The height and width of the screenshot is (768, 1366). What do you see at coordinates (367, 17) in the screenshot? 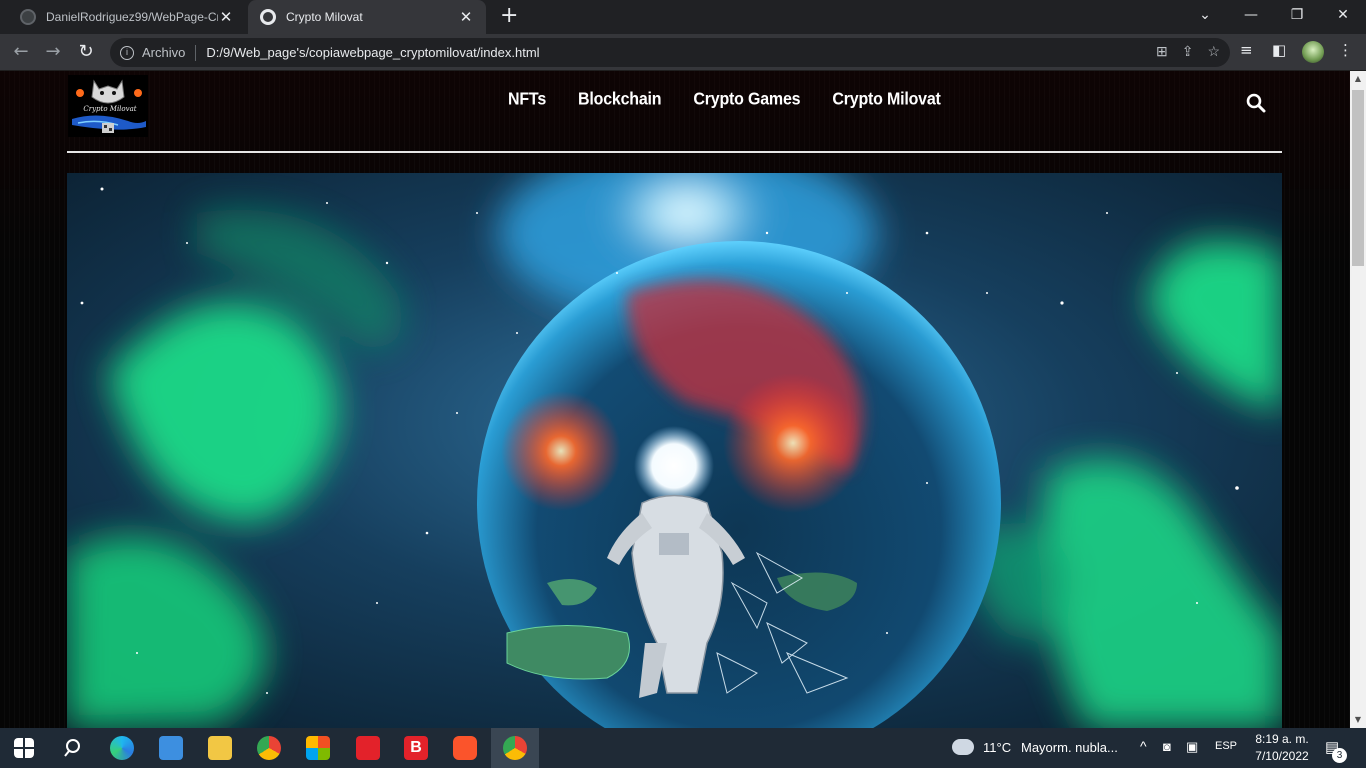
I see `tab-crypto-milovat: Crypto Milovat ✕` at bounding box center [367, 17].